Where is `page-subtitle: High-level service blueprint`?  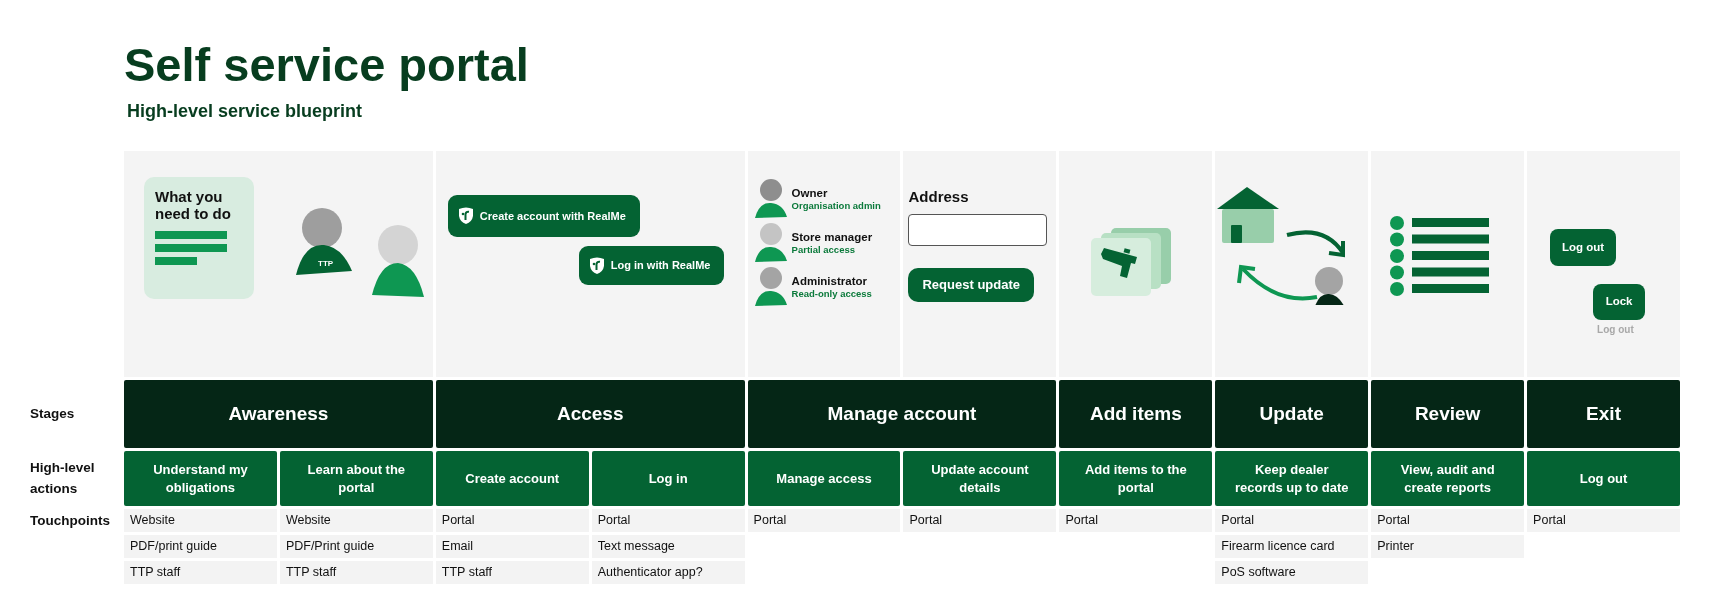 page-subtitle: High-level service blueprint is located at coordinates (245, 112).